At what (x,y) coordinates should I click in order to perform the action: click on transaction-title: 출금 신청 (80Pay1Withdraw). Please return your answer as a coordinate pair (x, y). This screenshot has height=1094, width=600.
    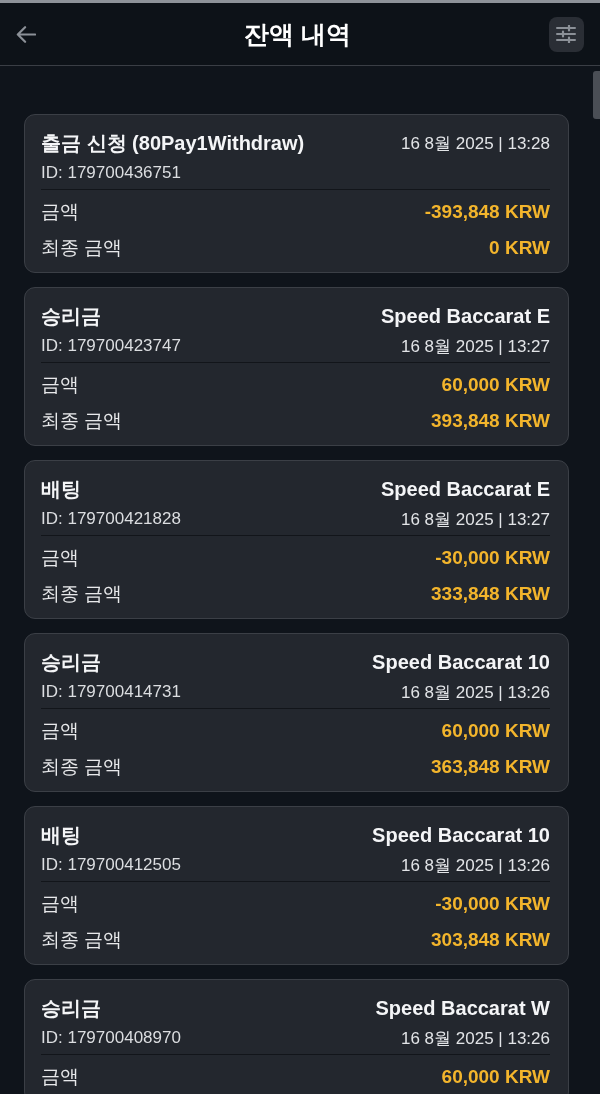
    Looking at the image, I should click on (173, 143).